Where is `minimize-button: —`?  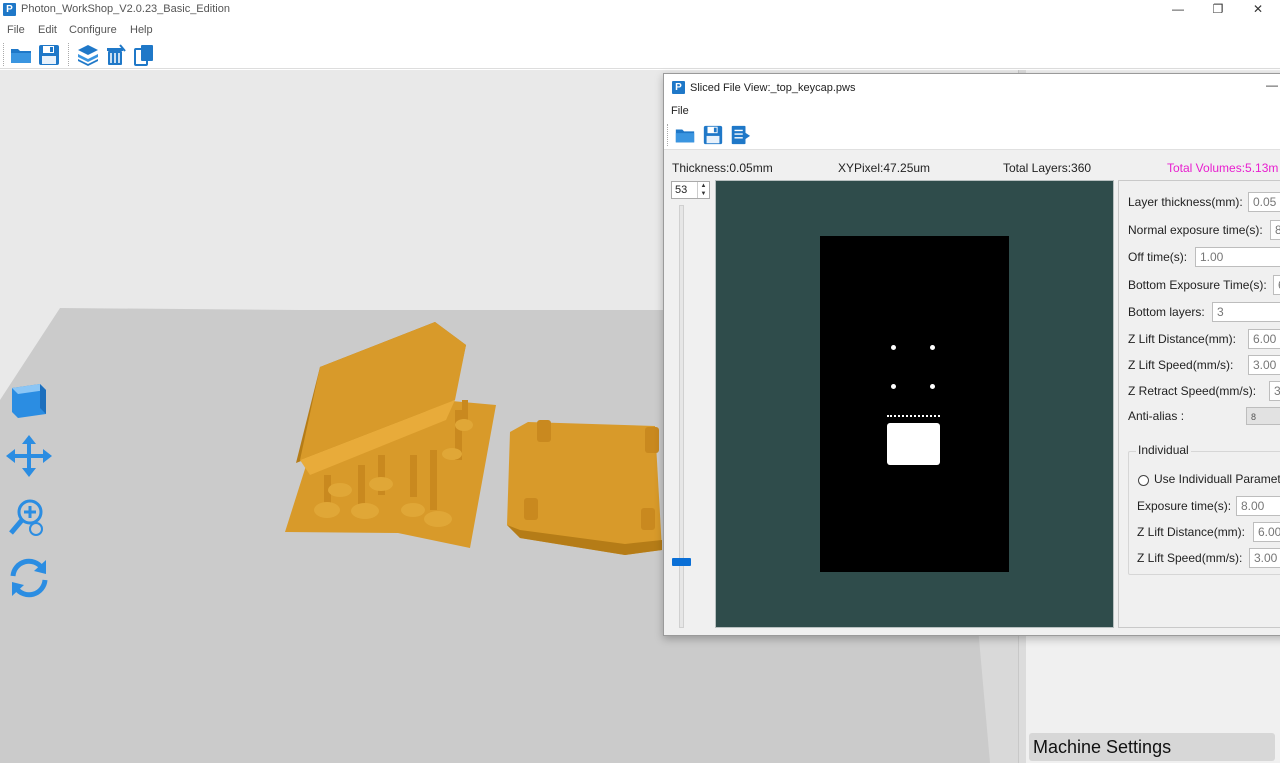 minimize-button: — is located at coordinates (1178, 10).